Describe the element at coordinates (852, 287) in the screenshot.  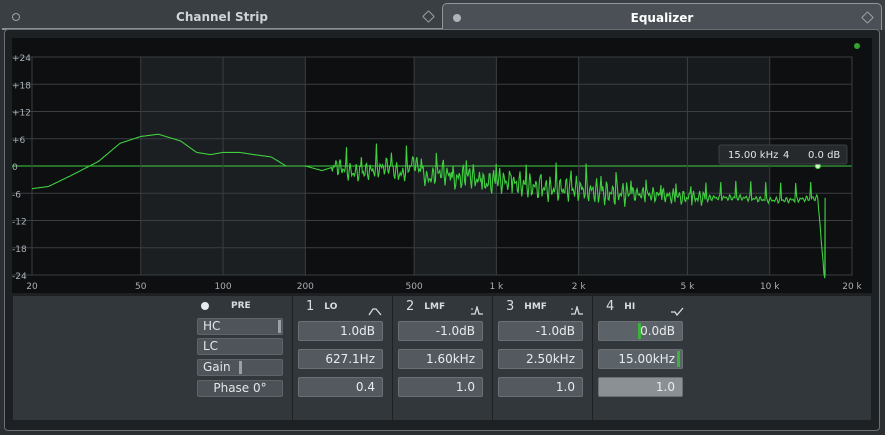
I see `x-tick-label: 20 k` at that location.